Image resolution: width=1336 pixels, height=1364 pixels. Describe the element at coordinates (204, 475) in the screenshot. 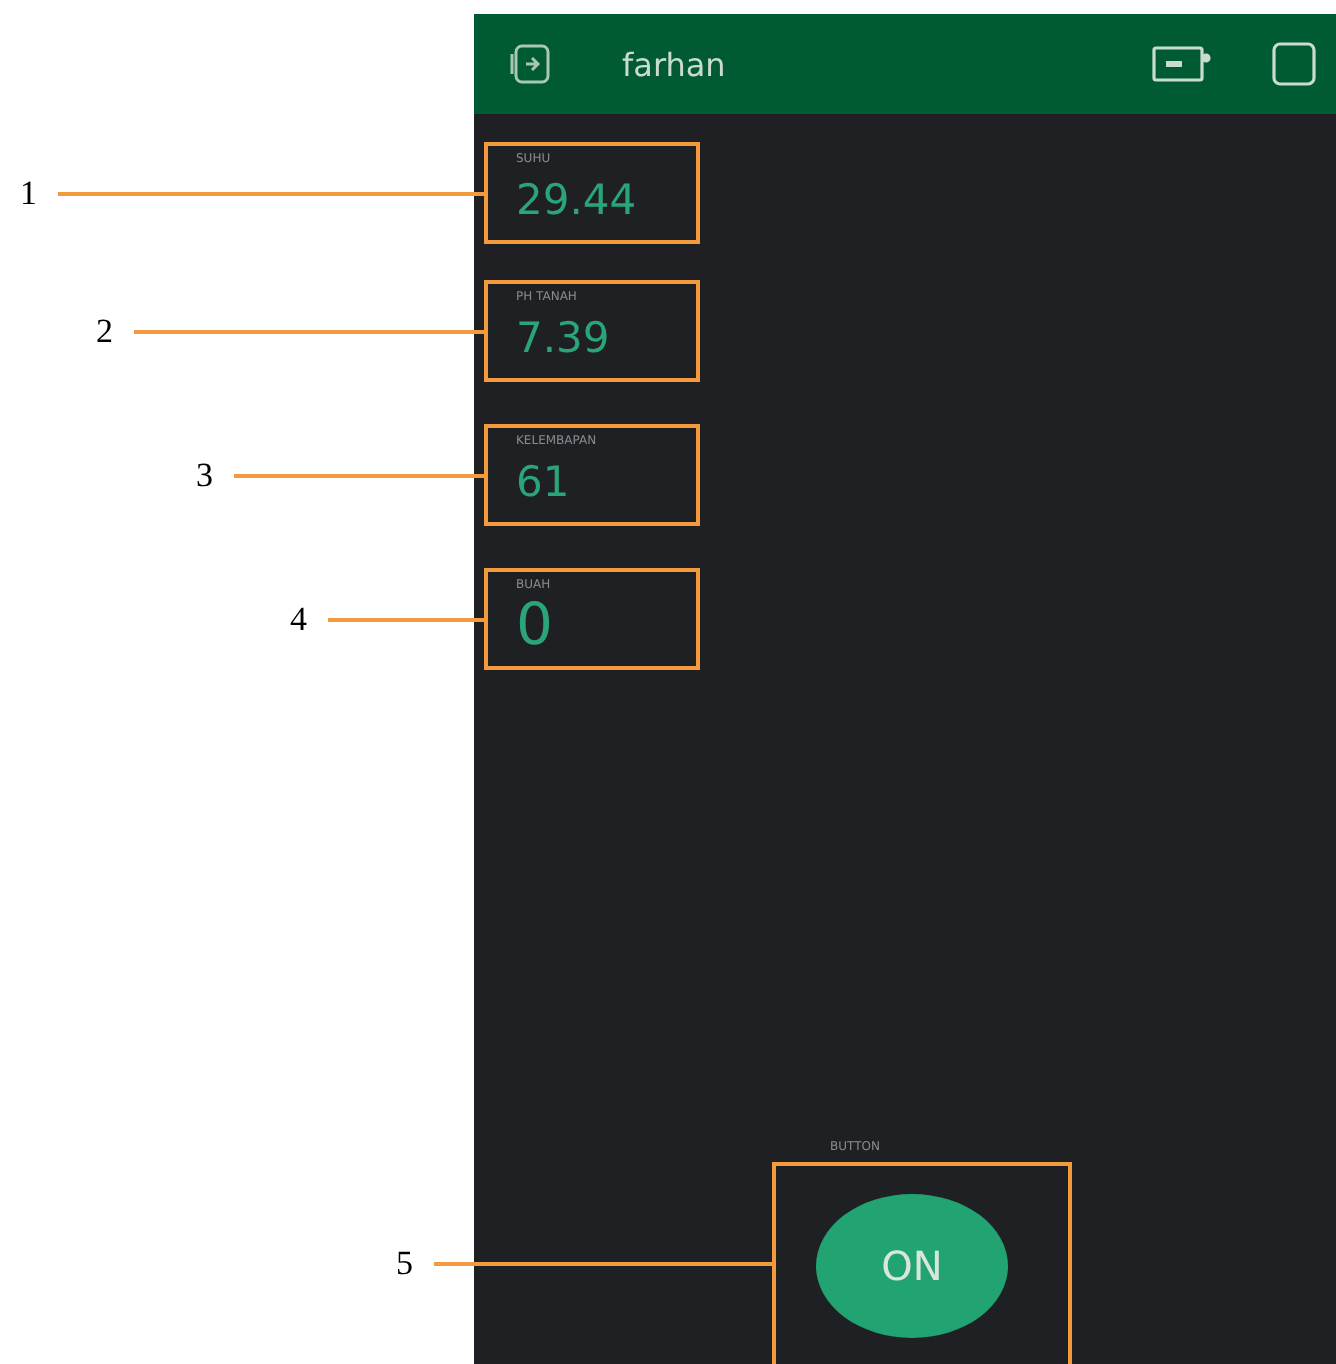

I see `callout-number: 3` at that location.